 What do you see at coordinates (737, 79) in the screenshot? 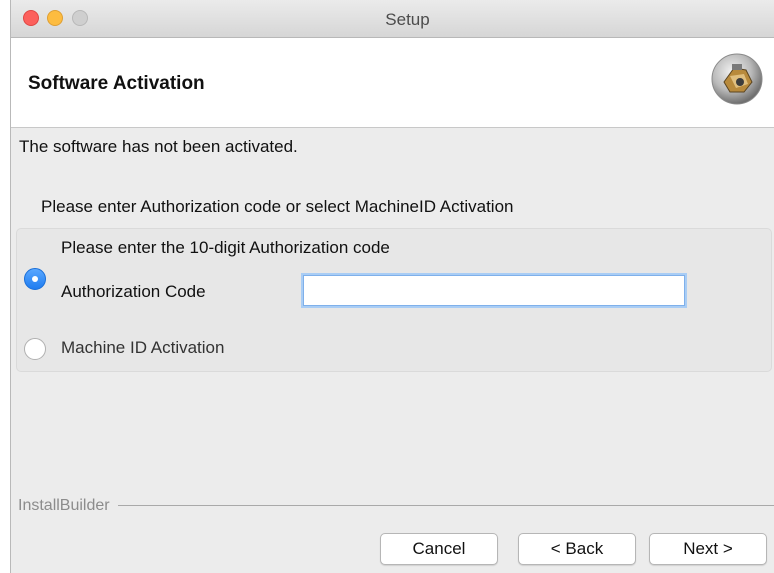
I see `installer-logo-icon` at bounding box center [737, 79].